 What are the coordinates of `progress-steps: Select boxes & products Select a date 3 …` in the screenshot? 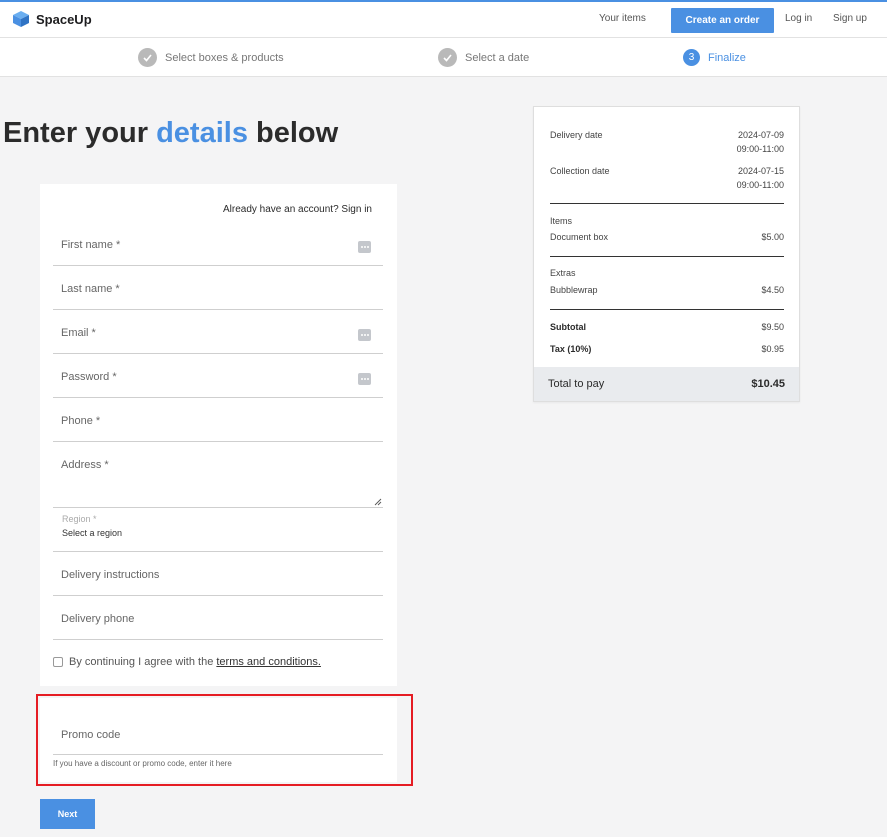 It's located at (443, 57).